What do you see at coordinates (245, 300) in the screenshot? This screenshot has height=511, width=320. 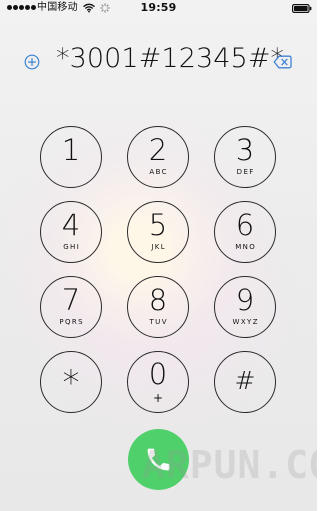 I see `key-number: 9` at bounding box center [245, 300].